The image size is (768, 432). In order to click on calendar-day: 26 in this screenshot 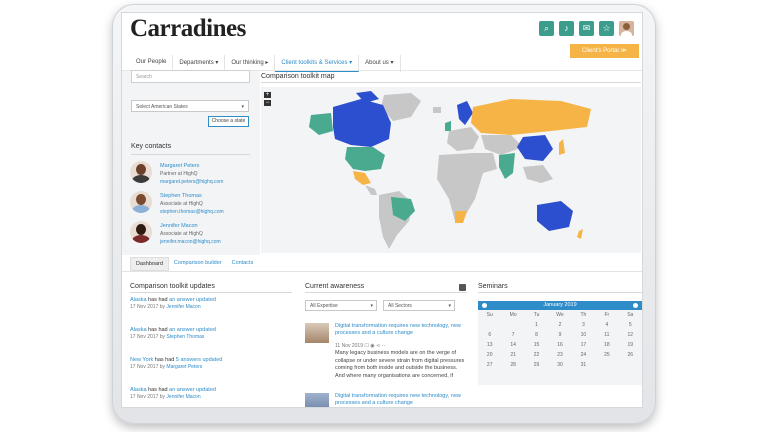, I will do `click(630, 355)`.